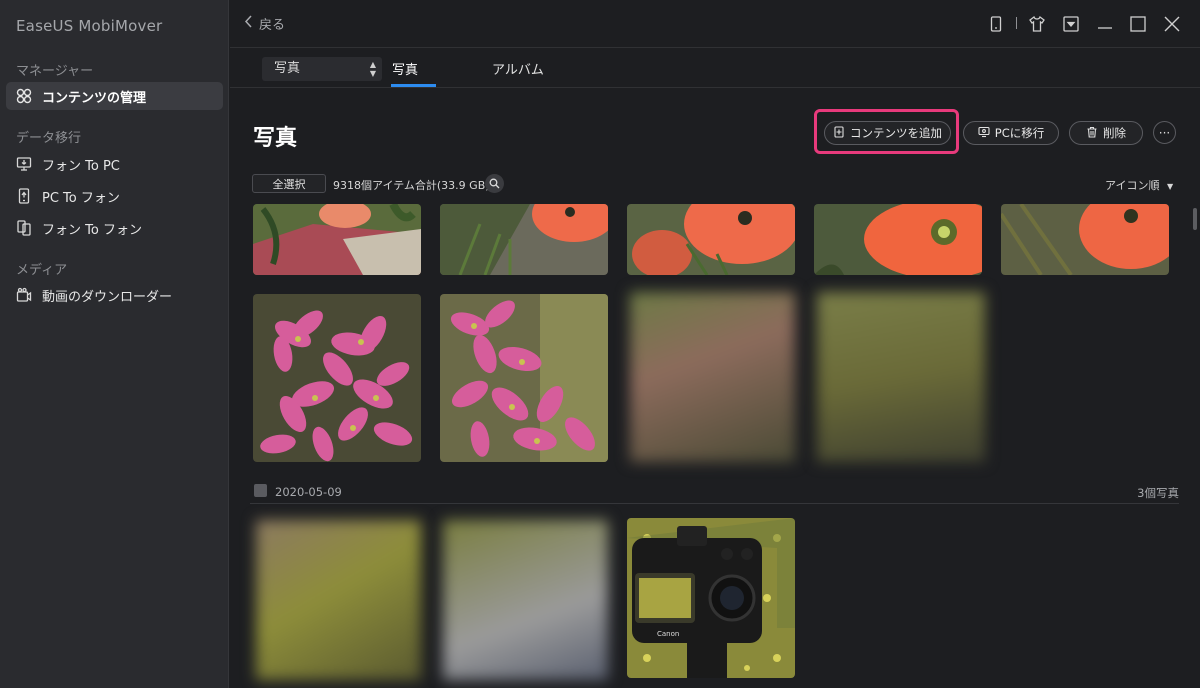  What do you see at coordinates (711, 598) in the screenshot?
I see `photo-thumbnail: Canon` at bounding box center [711, 598].